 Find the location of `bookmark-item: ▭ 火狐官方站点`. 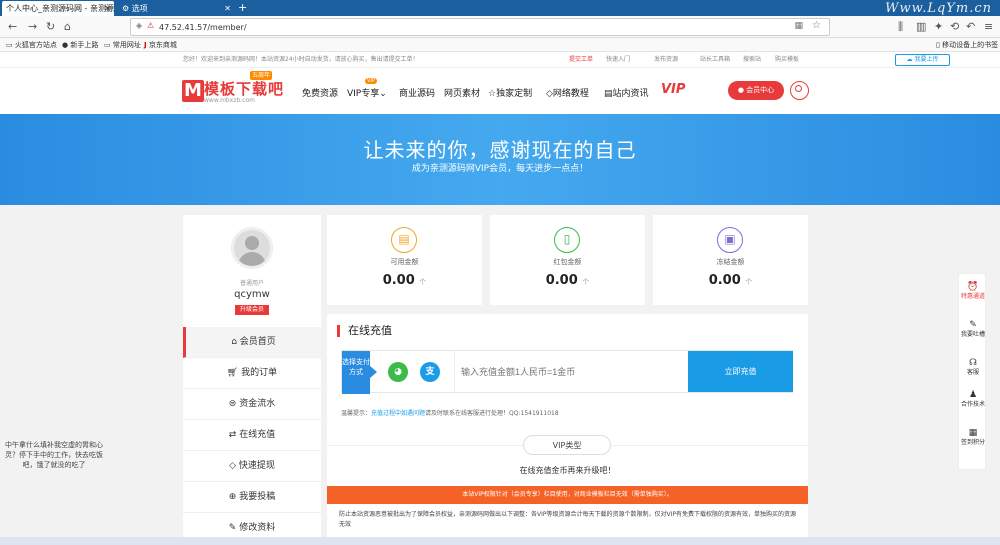

bookmark-item: ▭ 火狐官方站点 is located at coordinates (31, 45).